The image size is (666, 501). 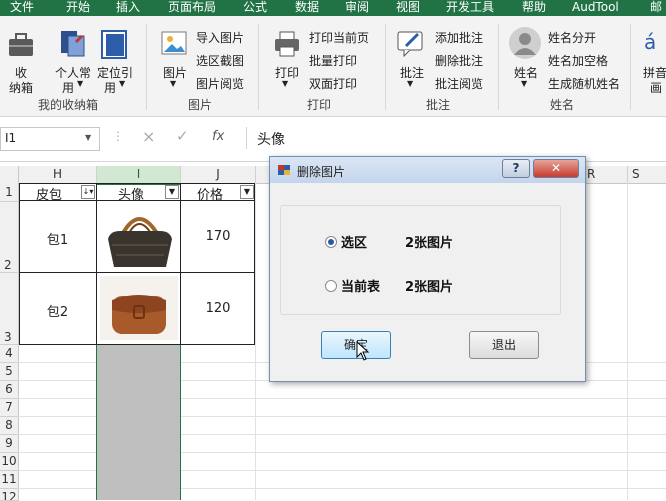 I want to click on random-name-button: 生成随机姓名, so click(x=584, y=83).